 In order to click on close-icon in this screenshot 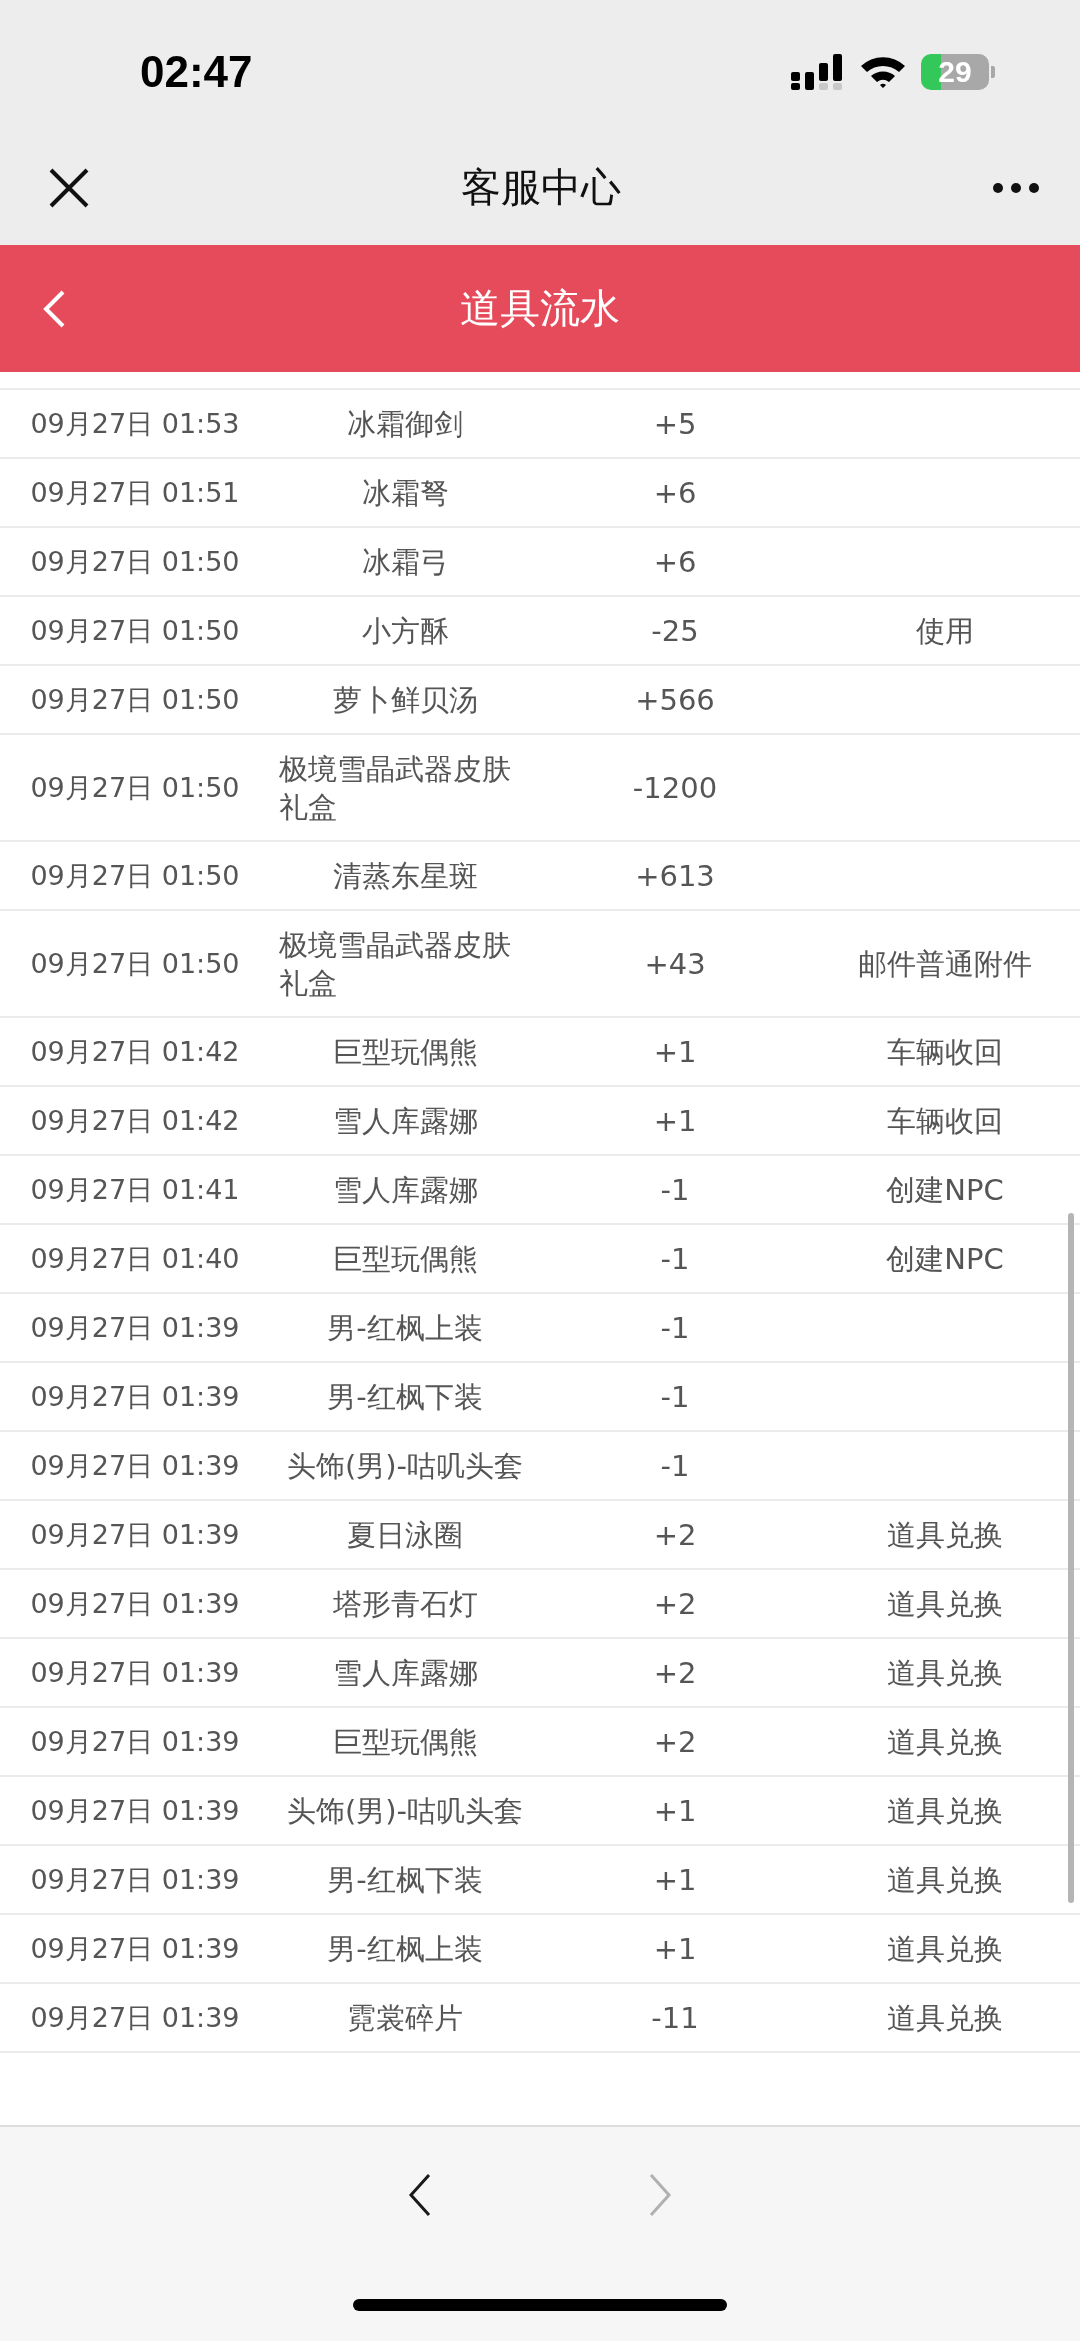, I will do `click(69, 187)`.